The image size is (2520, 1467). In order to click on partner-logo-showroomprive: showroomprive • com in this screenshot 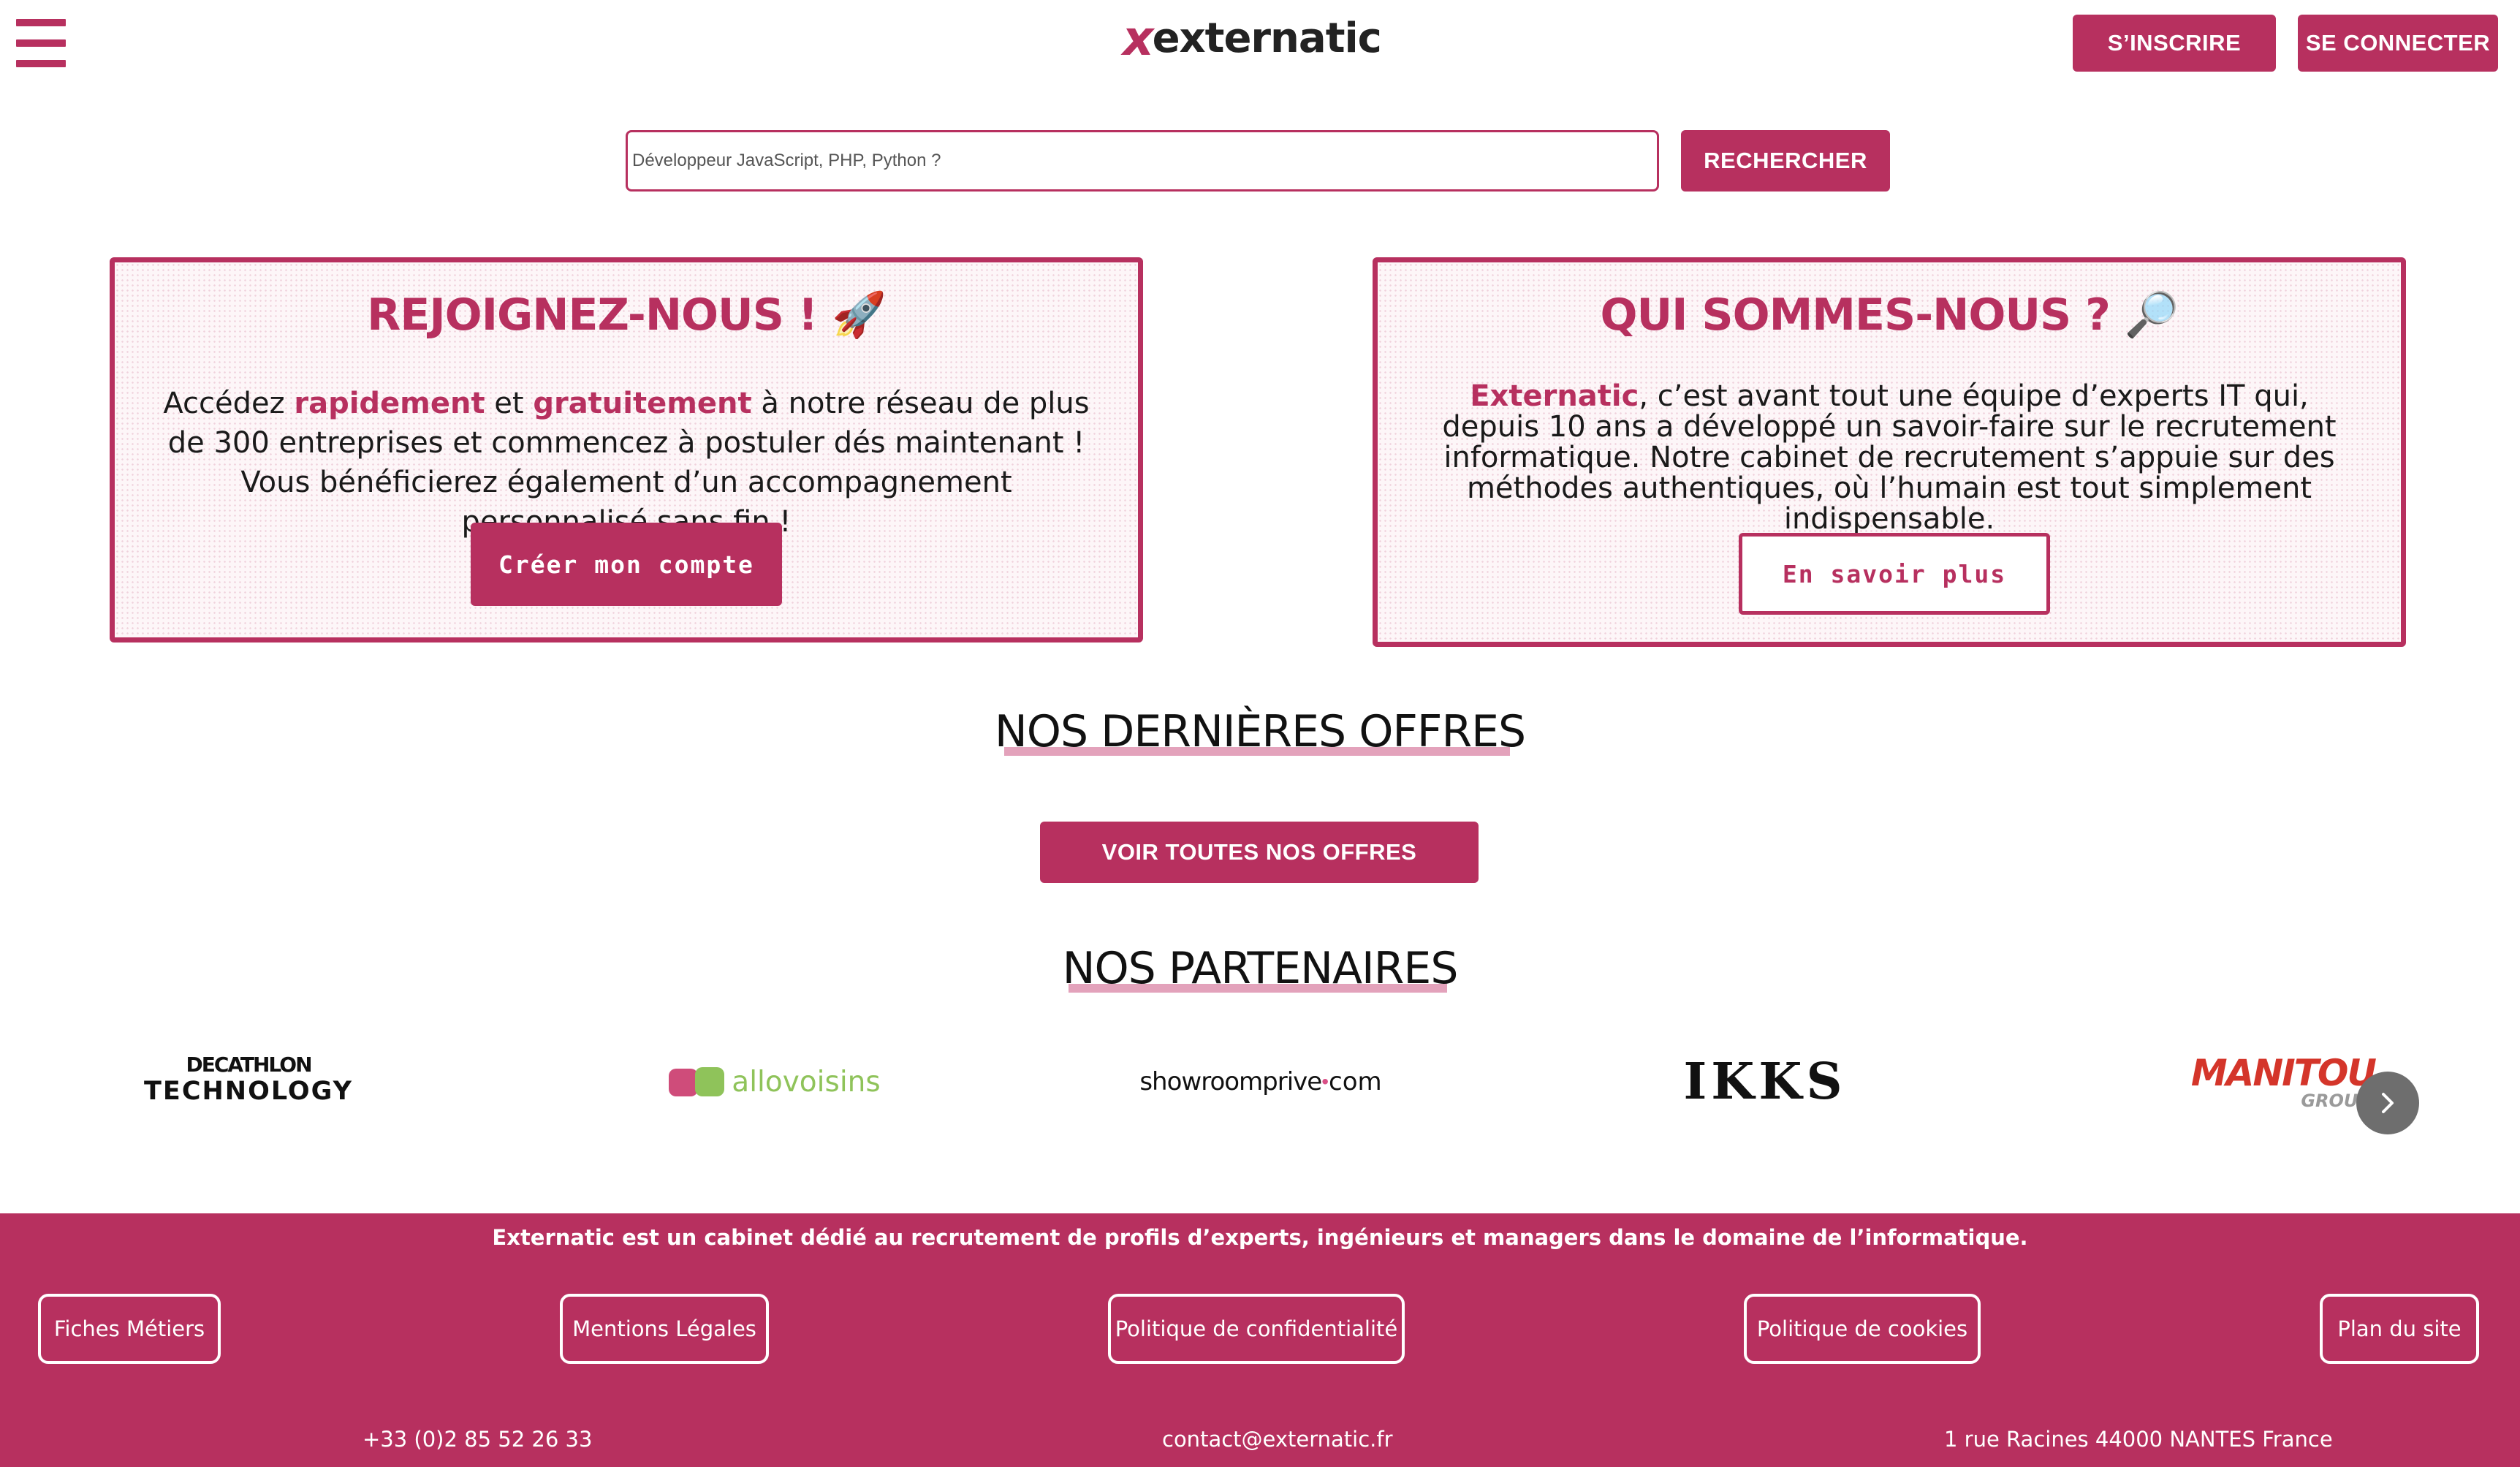, I will do `click(1261, 1082)`.